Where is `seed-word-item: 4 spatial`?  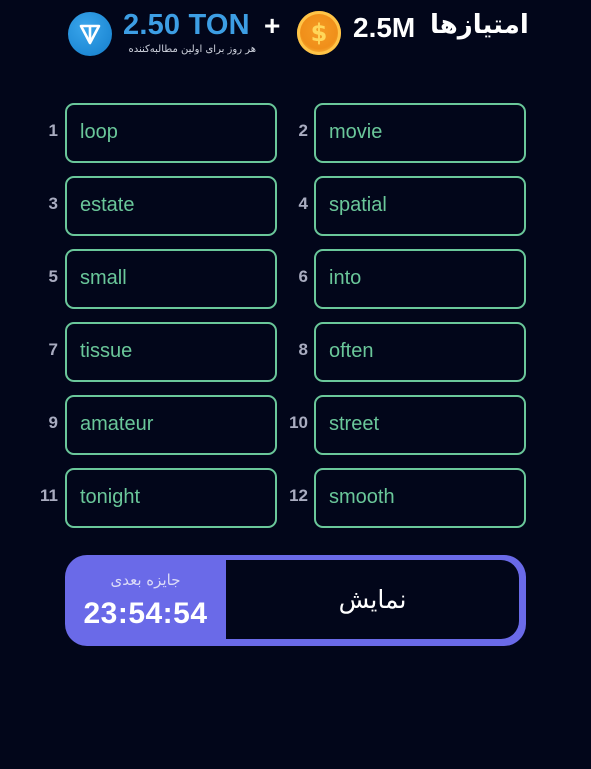
seed-word-item: 4 spatial is located at coordinates (403, 206).